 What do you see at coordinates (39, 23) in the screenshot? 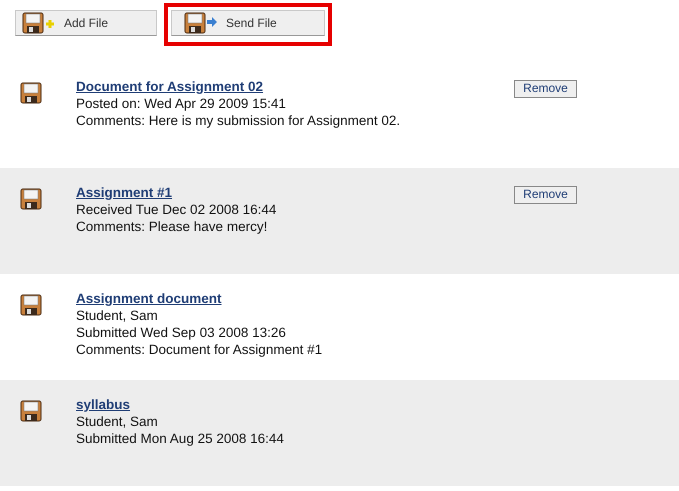
I see `disk-plus-icon` at bounding box center [39, 23].